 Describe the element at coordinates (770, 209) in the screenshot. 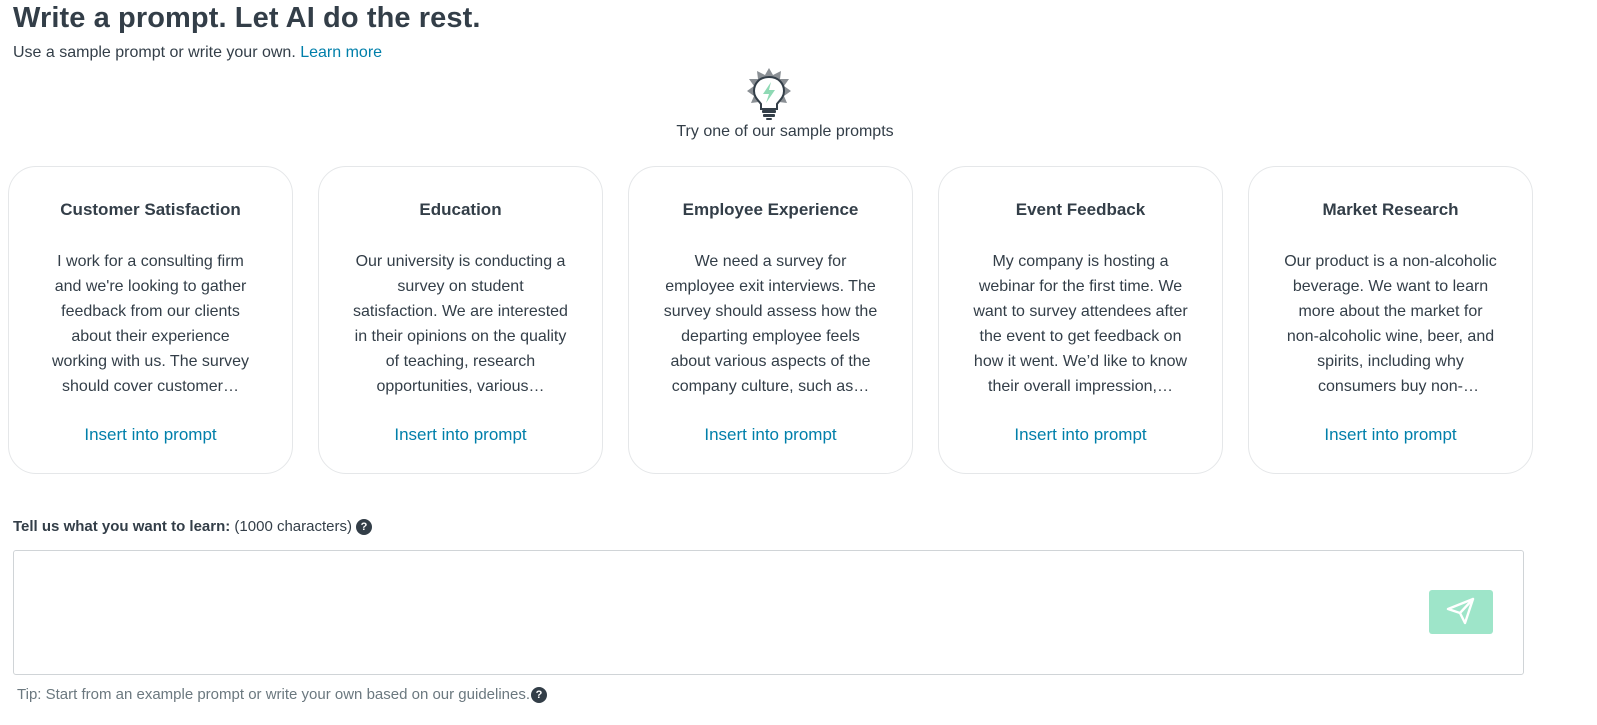

I see `card-title: Employee Experience` at that location.